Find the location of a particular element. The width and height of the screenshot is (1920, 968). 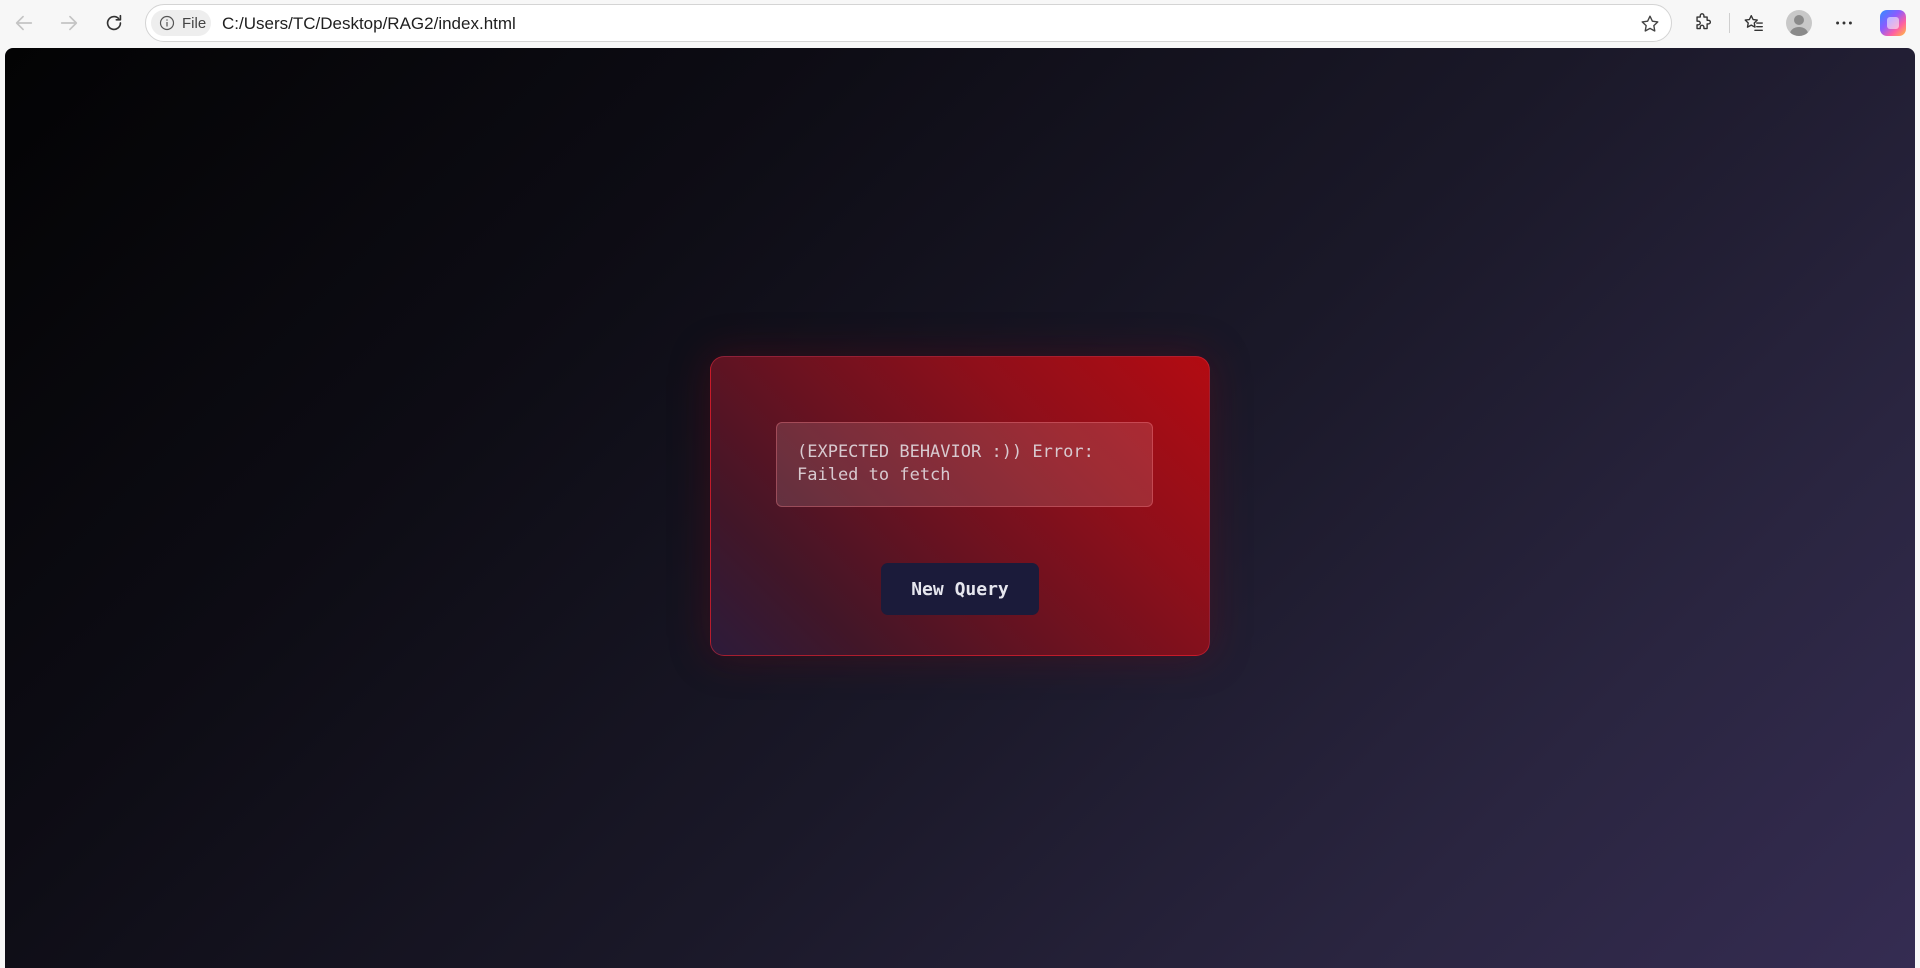

add-favorite-button is located at coordinates (1650, 24).